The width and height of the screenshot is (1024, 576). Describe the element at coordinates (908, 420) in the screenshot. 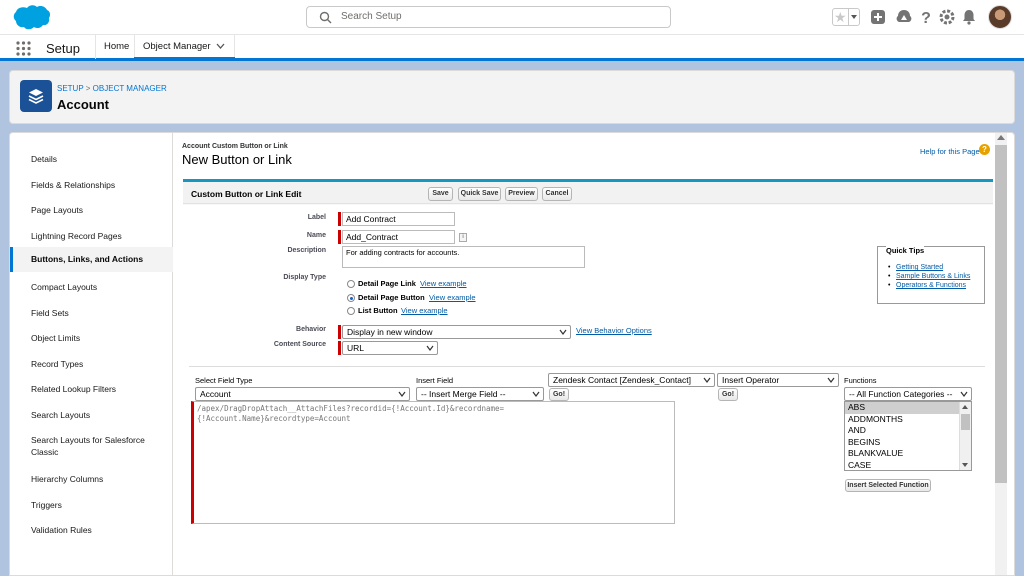

I see `function-option: ADDMONTHS` at that location.